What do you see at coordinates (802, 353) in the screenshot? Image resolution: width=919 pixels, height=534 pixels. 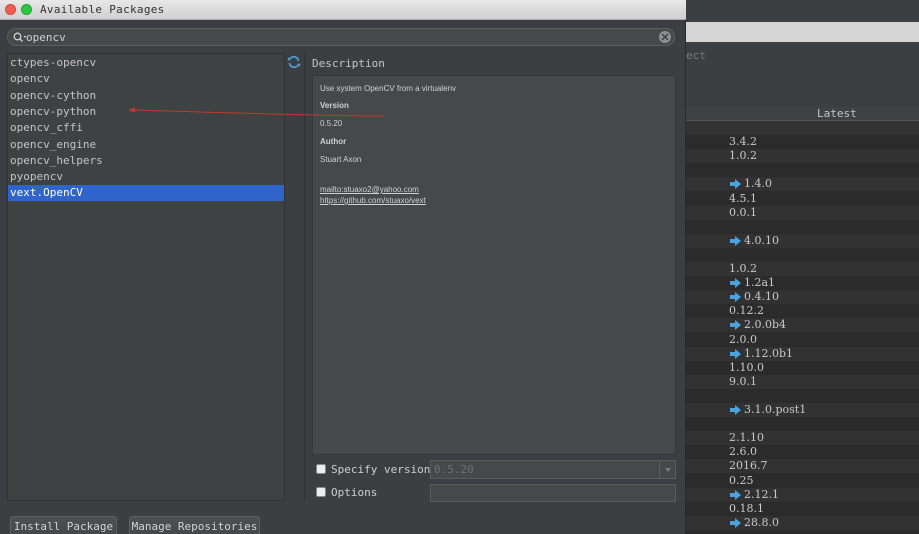 I see `table-row: 1.12.0b1` at bounding box center [802, 353].